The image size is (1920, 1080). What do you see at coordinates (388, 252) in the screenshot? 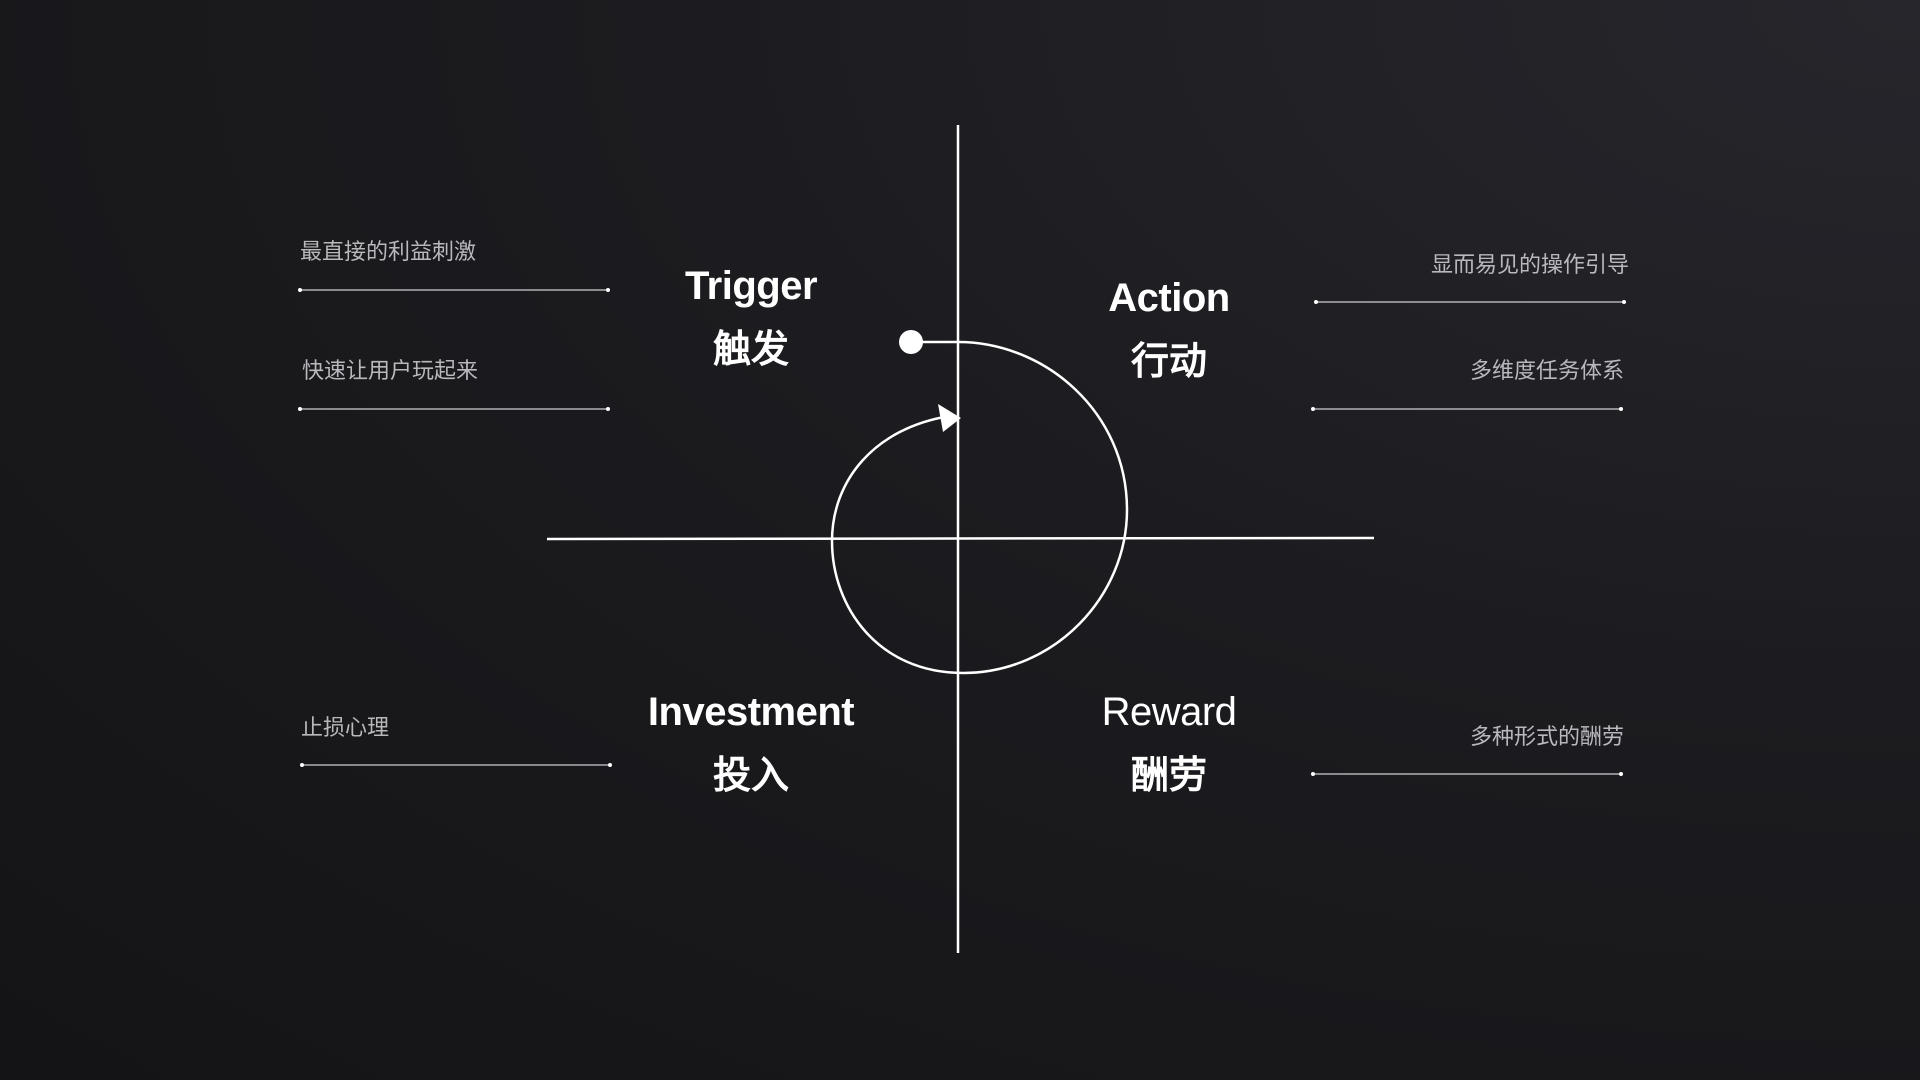
I see `trigger-note-1: 最直接的利益刺激` at bounding box center [388, 252].